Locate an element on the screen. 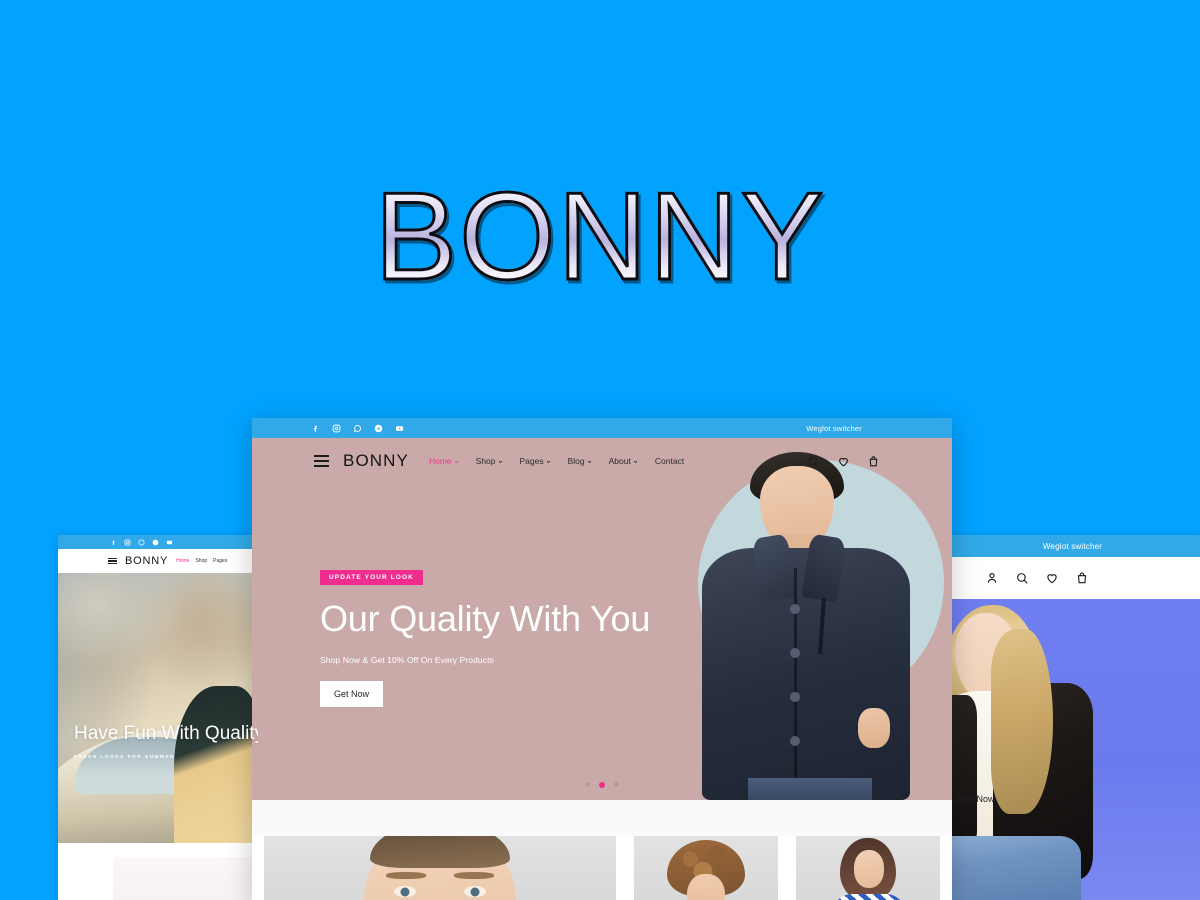 This screenshot has height=900, width=1200. nav-item-about: About is located at coordinates (623, 461).